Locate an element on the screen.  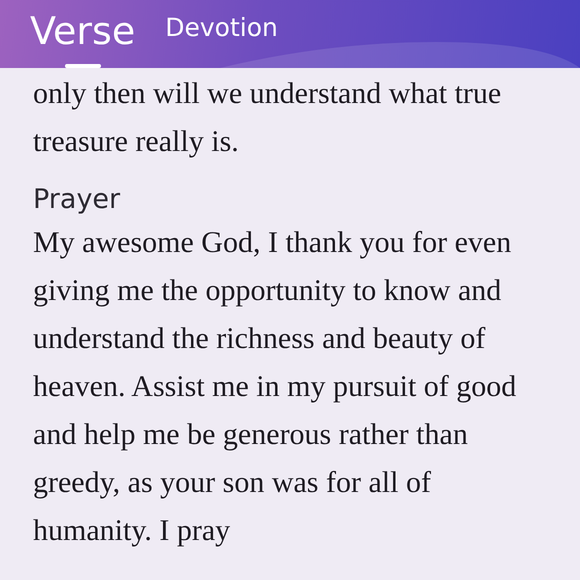
tab: Verse is located at coordinates (83, 34).